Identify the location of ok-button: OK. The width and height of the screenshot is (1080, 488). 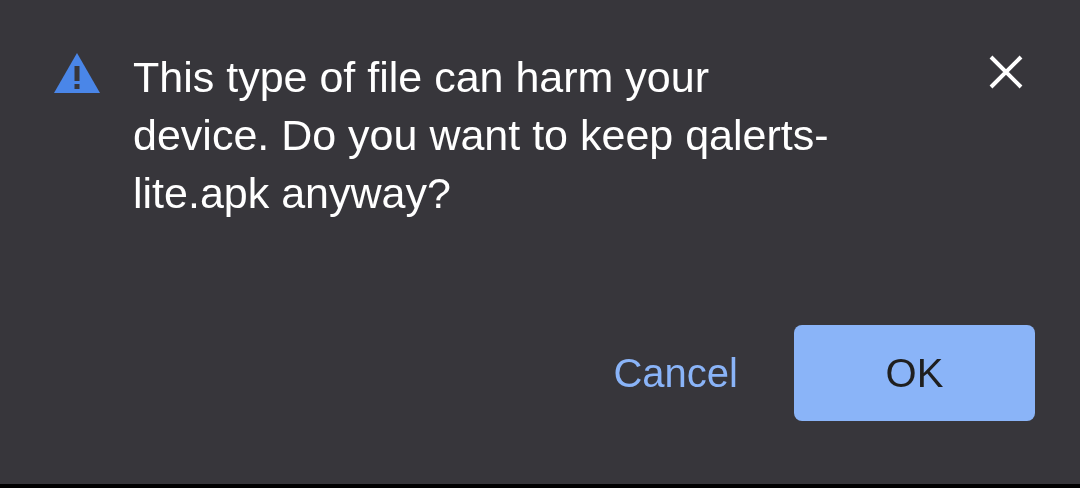
(914, 373).